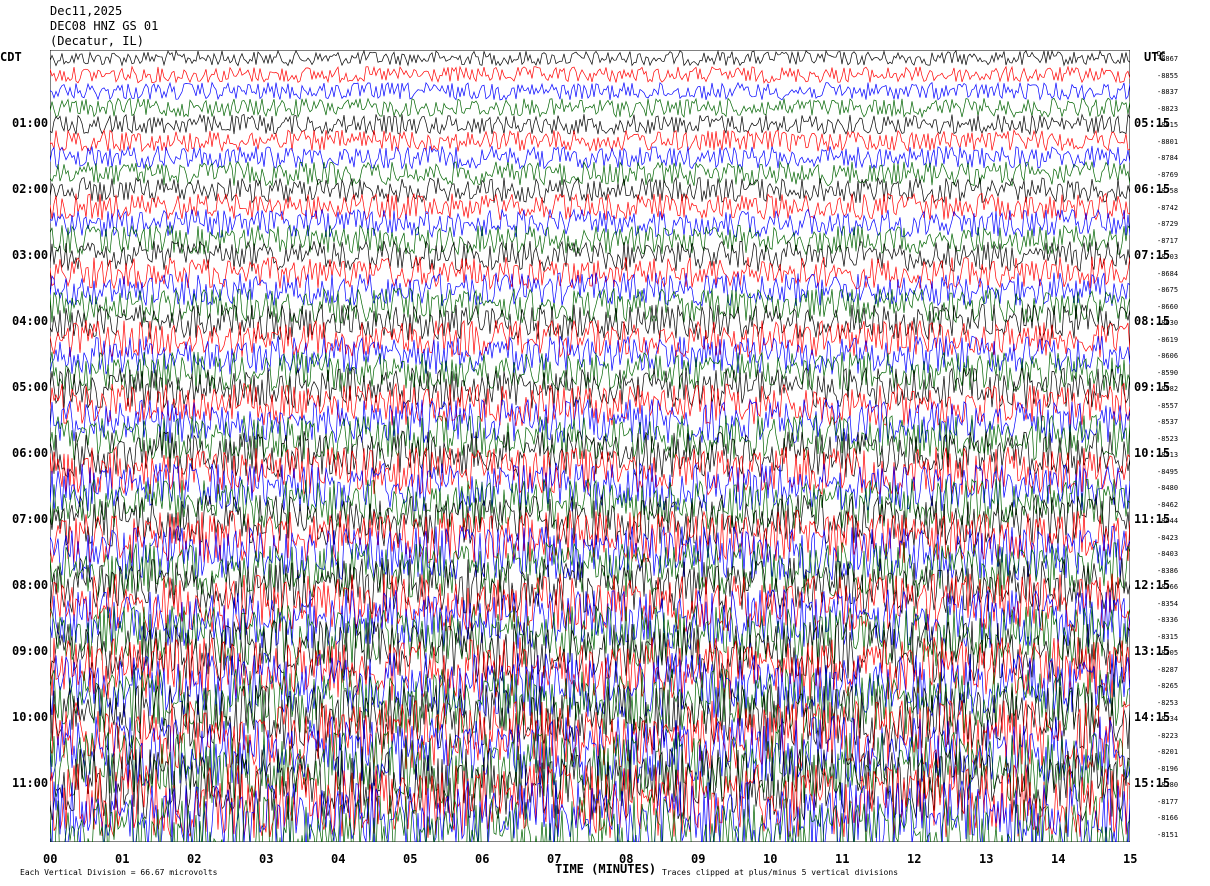 The height and width of the screenshot is (886, 1210). I want to click on x-tick-label: 00, so click(50, 859).